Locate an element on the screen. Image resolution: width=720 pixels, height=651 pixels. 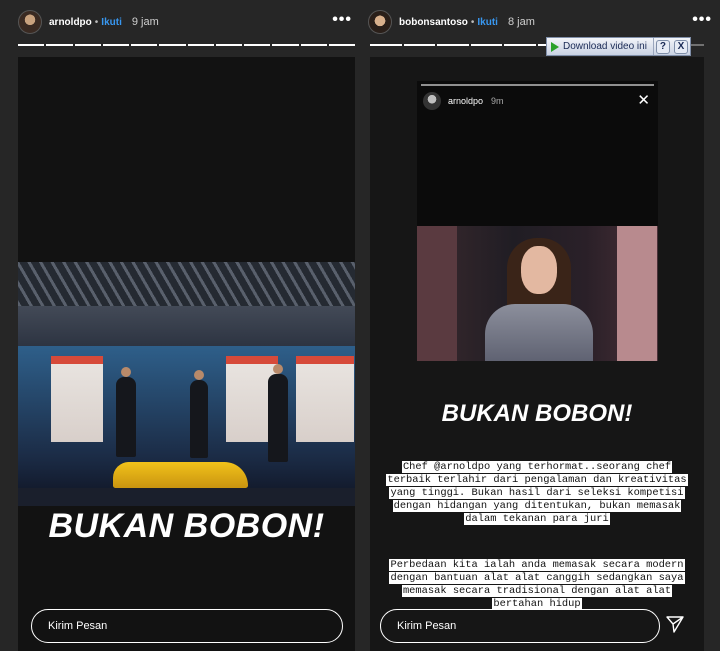
close-icon: ✕ is located at coordinates (643, 100).